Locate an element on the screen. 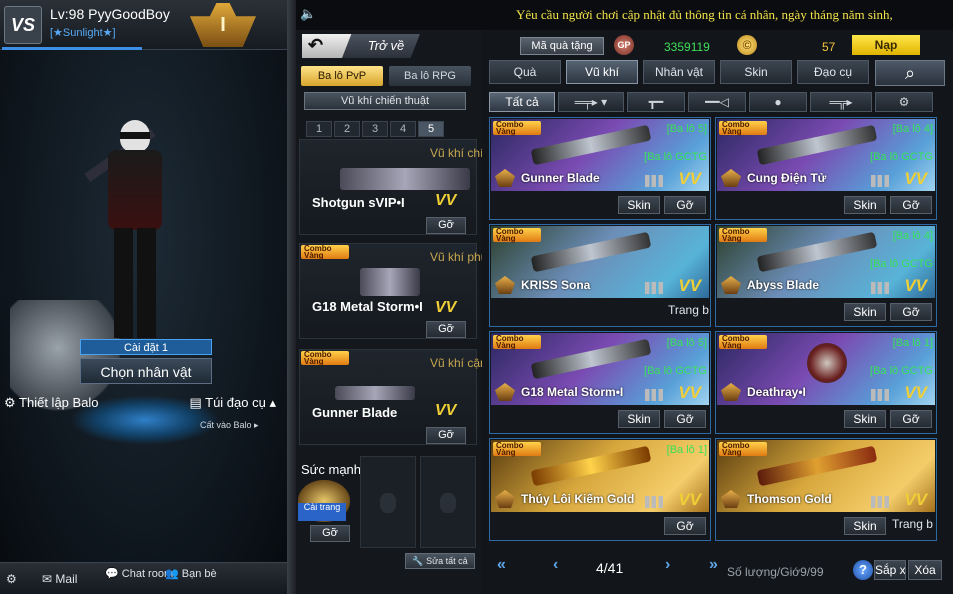  tactical-weapon-button: Vũ khí chiến thuật is located at coordinates (385, 101).